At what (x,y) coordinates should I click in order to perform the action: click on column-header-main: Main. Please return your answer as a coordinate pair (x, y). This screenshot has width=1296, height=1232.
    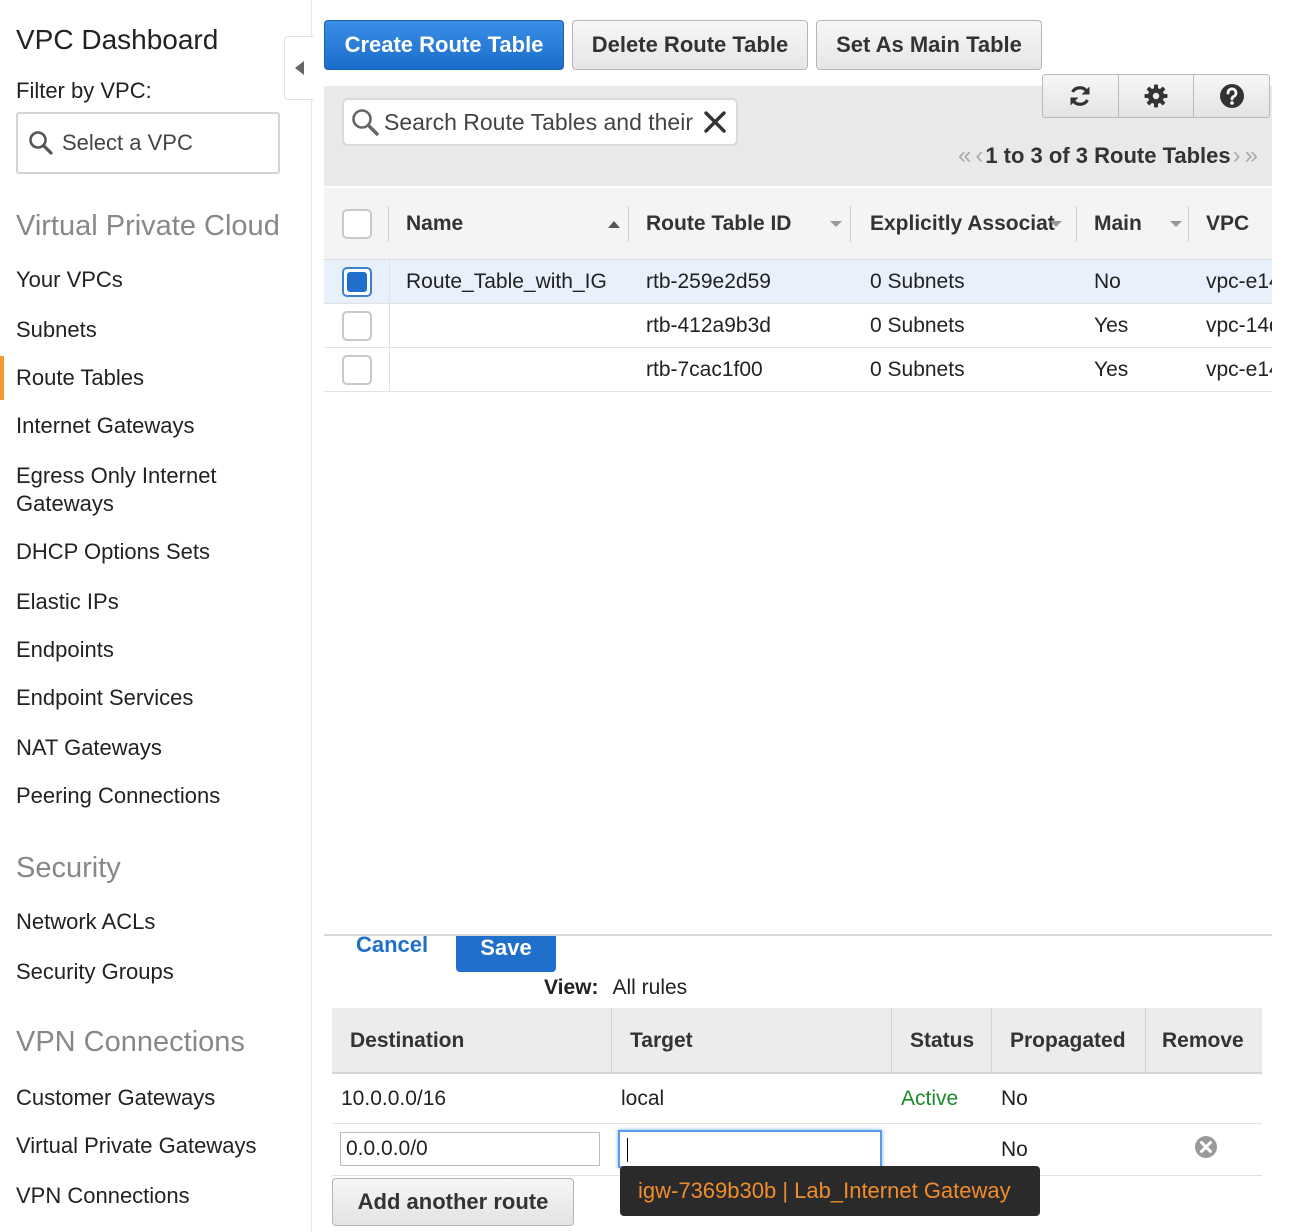
    Looking at the image, I should click on (1140, 224).